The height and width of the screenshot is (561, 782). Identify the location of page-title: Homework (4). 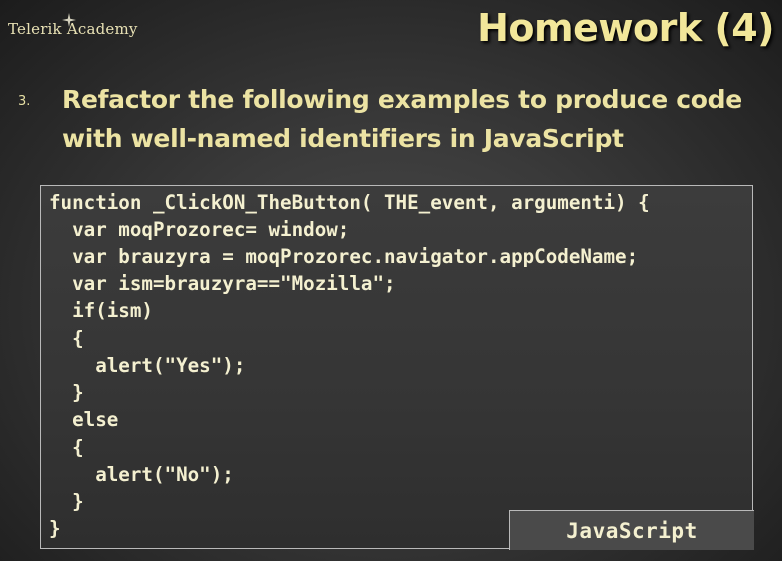
(625, 28).